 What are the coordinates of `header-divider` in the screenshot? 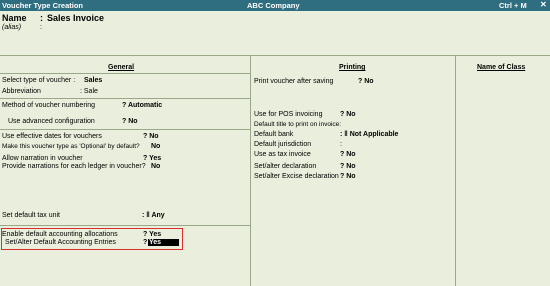 It's located at (275, 55).